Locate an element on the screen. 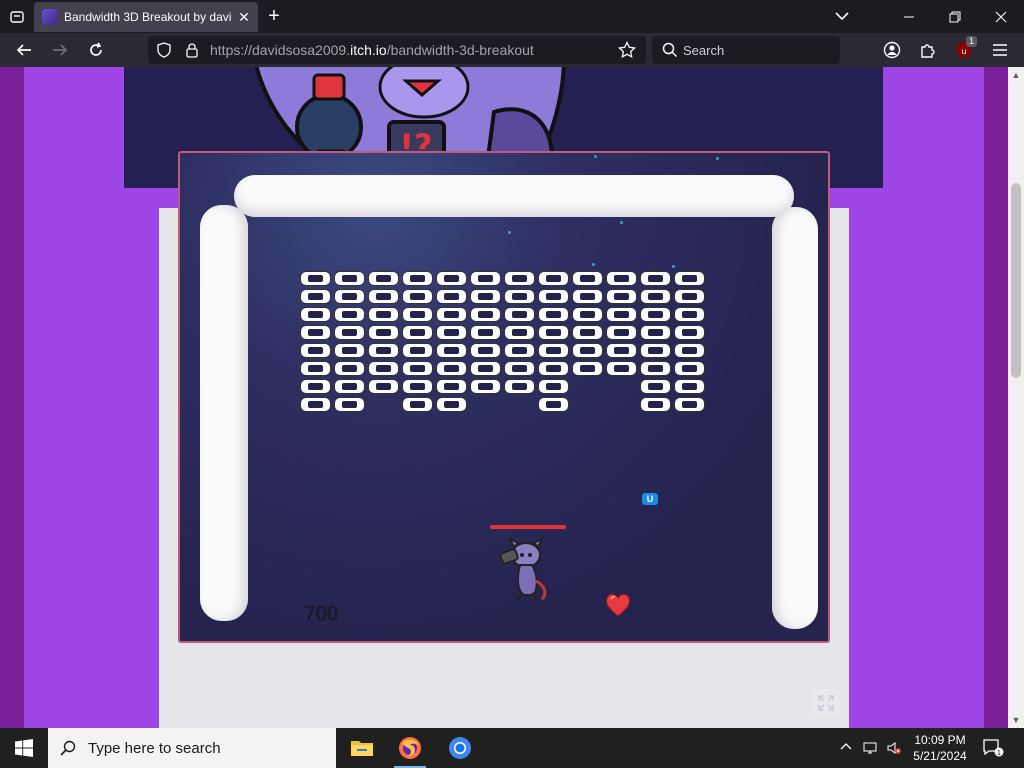  hamburger-menu-icon is located at coordinates (1000, 50).